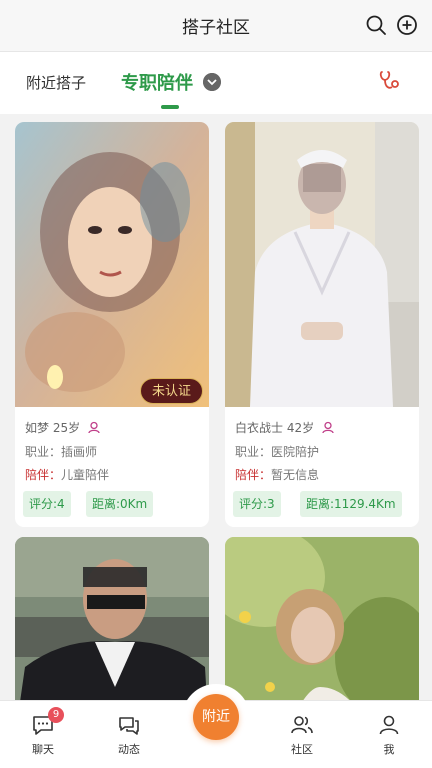  Describe the element at coordinates (302, 749) in the screenshot. I see `nav-label: 社区` at that location.